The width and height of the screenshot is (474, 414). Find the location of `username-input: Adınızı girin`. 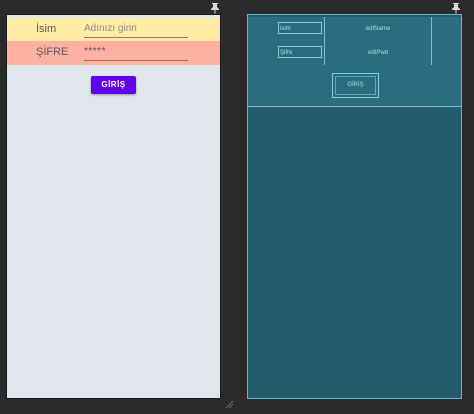

username-input: Adınızı girin is located at coordinates (136, 29).